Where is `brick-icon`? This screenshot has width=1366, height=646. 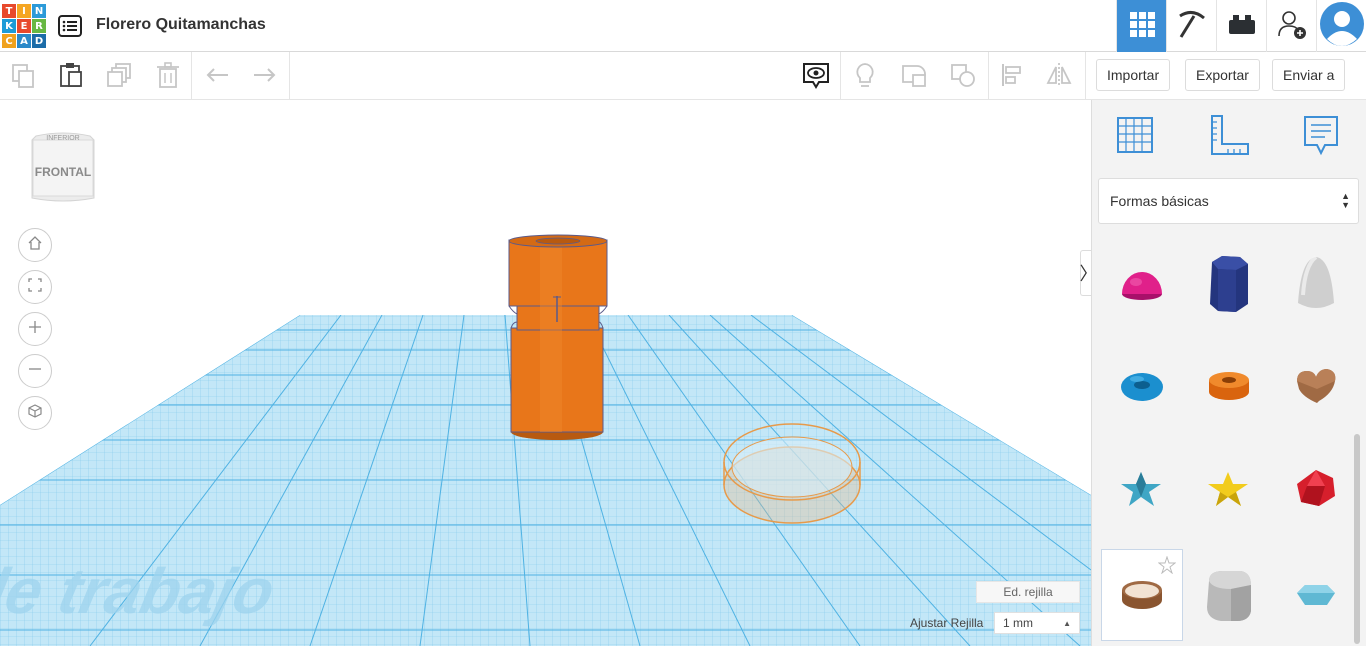
brick-icon is located at coordinates (1242, 26).